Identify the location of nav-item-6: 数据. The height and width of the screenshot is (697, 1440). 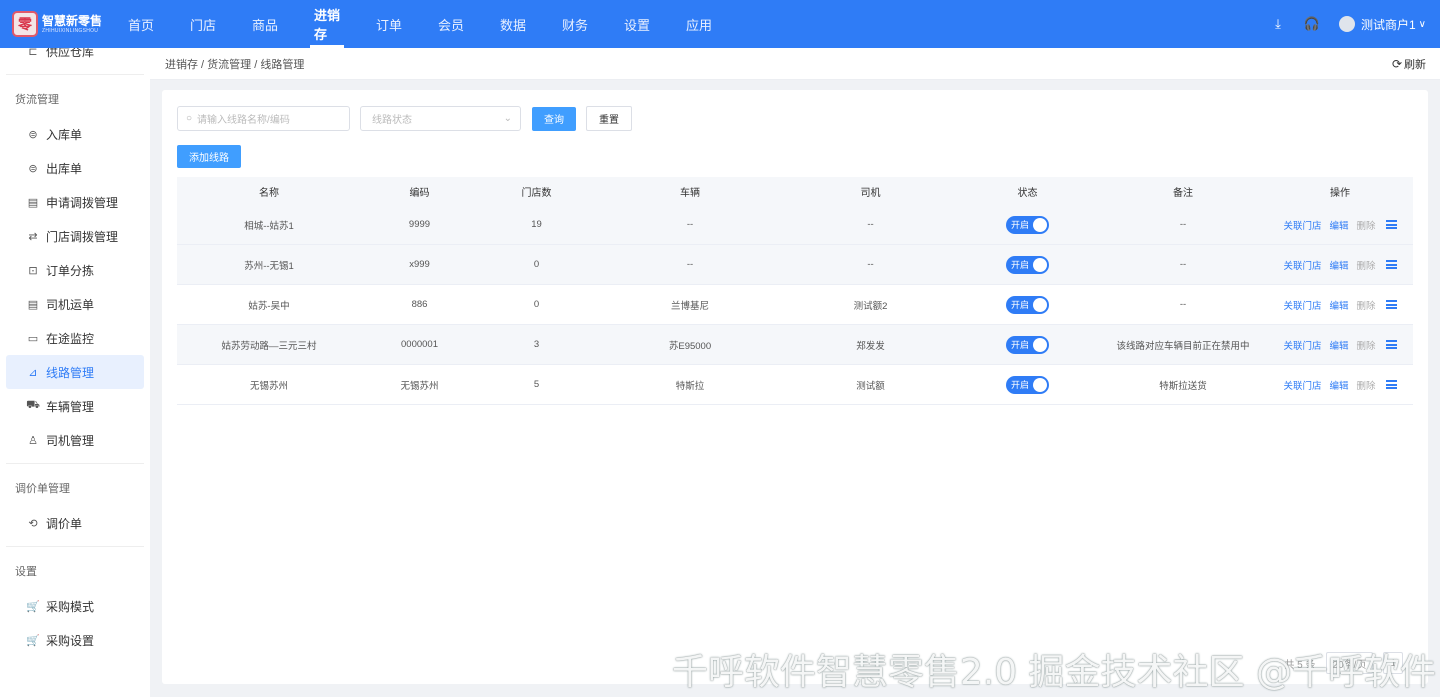
(513, 24).